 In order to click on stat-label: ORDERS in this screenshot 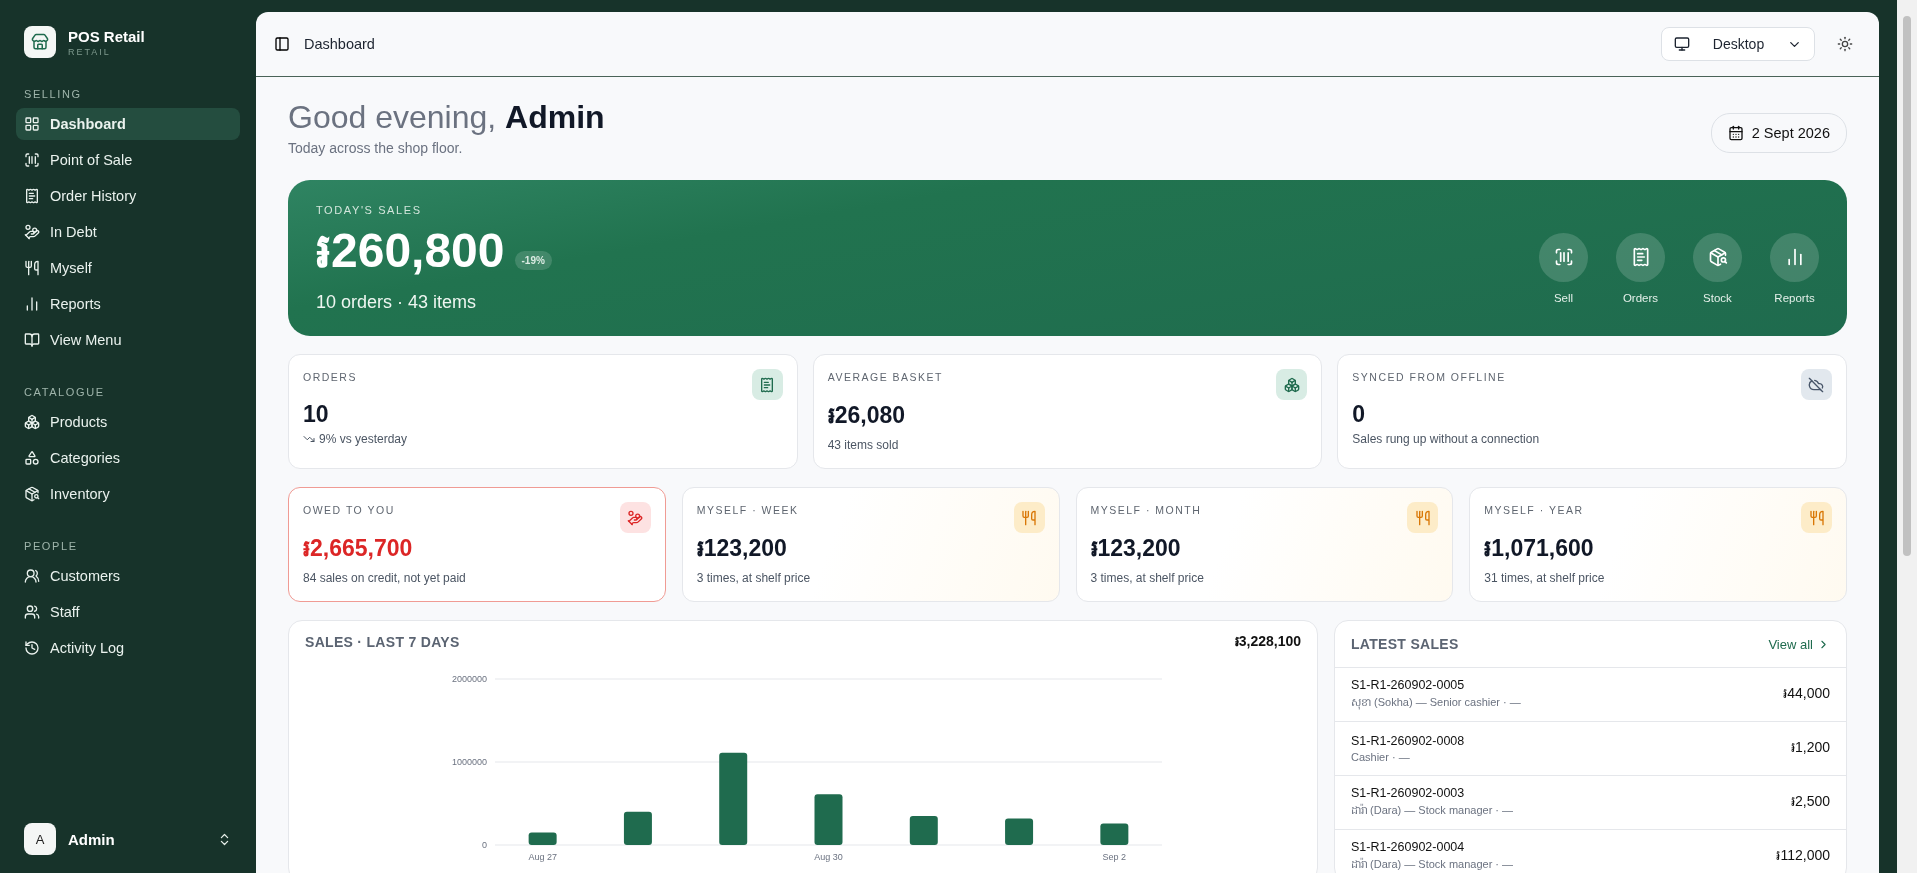, I will do `click(330, 377)`.